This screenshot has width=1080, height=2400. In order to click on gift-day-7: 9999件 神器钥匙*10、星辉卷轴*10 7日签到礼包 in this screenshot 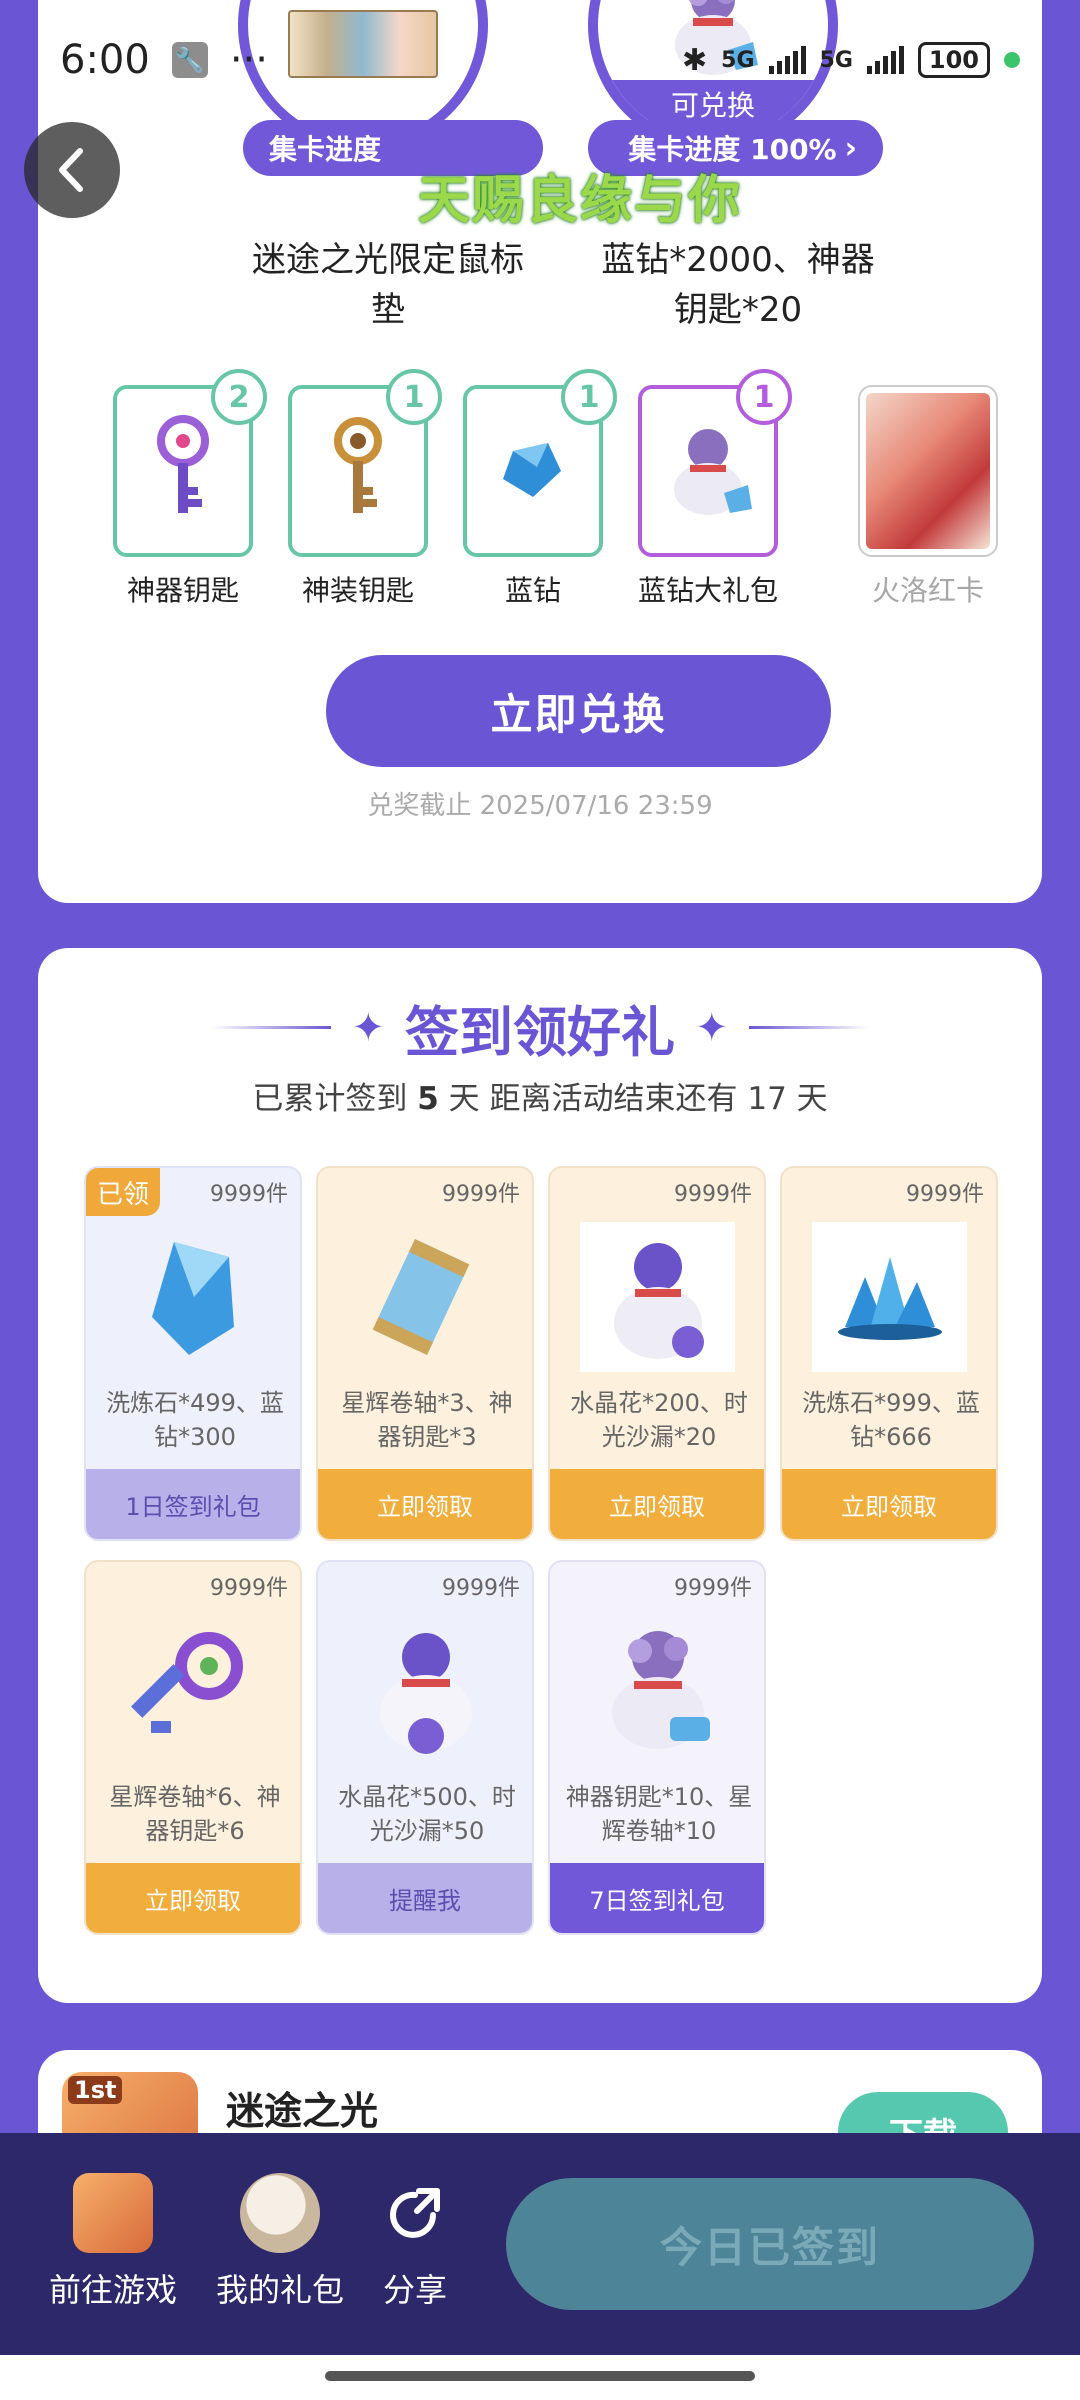, I will do `click(657, 1747)`.